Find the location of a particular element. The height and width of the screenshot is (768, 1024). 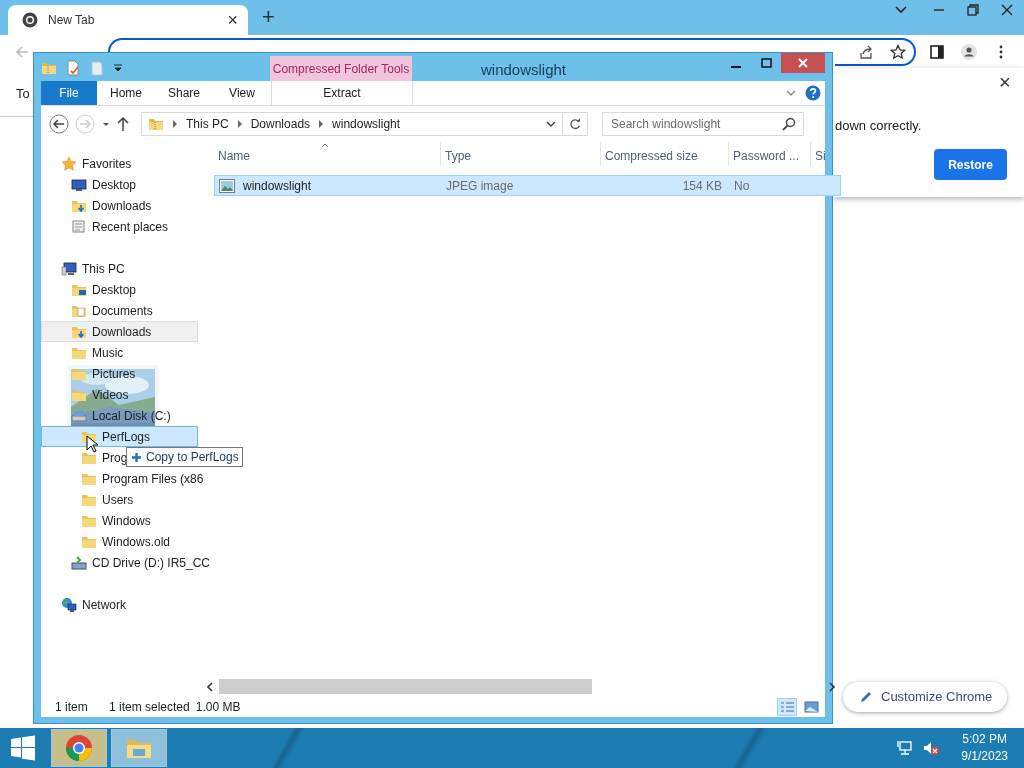

restore-icon is located at coordinates (973, 10).